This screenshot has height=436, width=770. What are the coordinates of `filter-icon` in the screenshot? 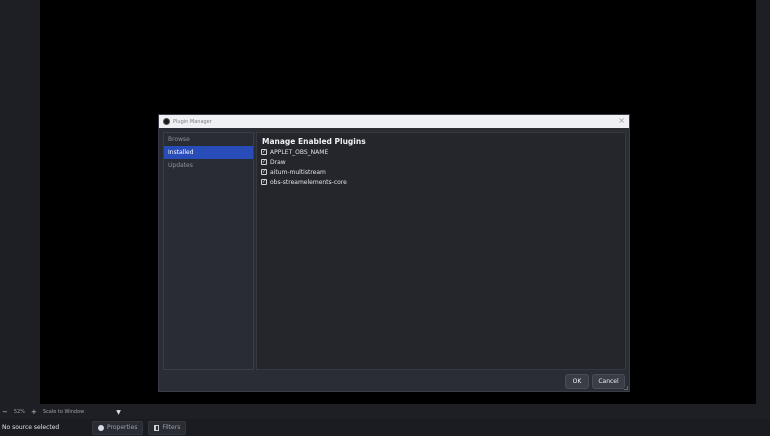 It's located at (157, 427).